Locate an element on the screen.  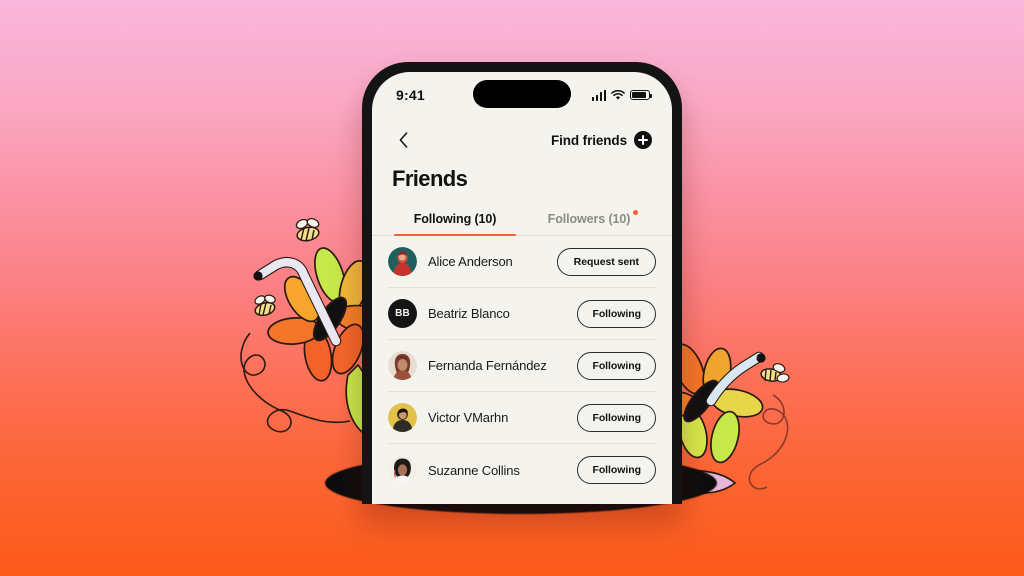
dynamic-island is located at coordinates (522, 94).